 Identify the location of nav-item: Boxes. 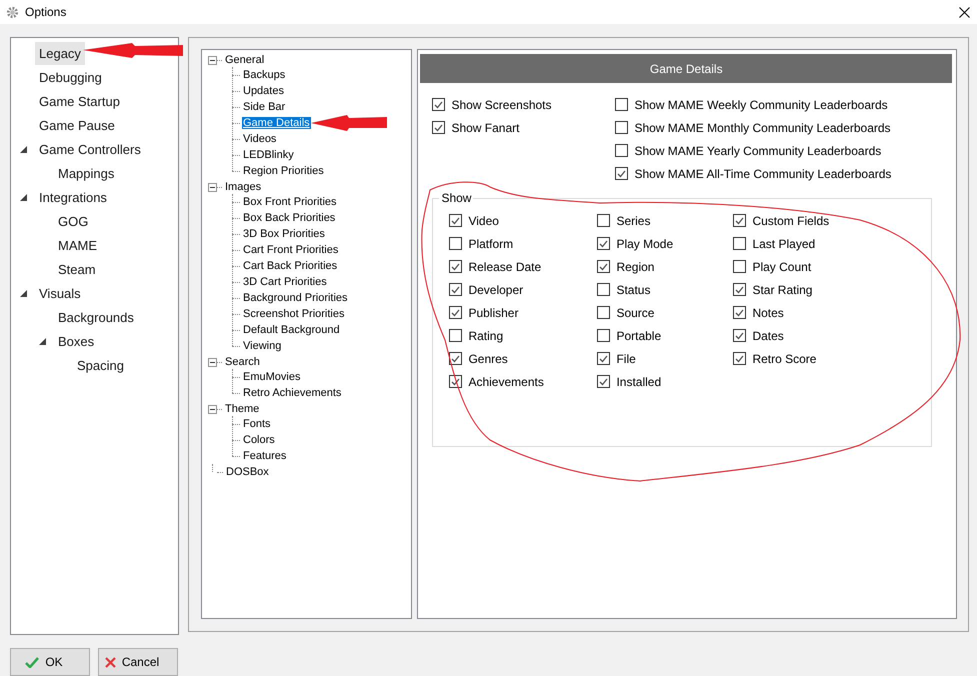
(76, 341).